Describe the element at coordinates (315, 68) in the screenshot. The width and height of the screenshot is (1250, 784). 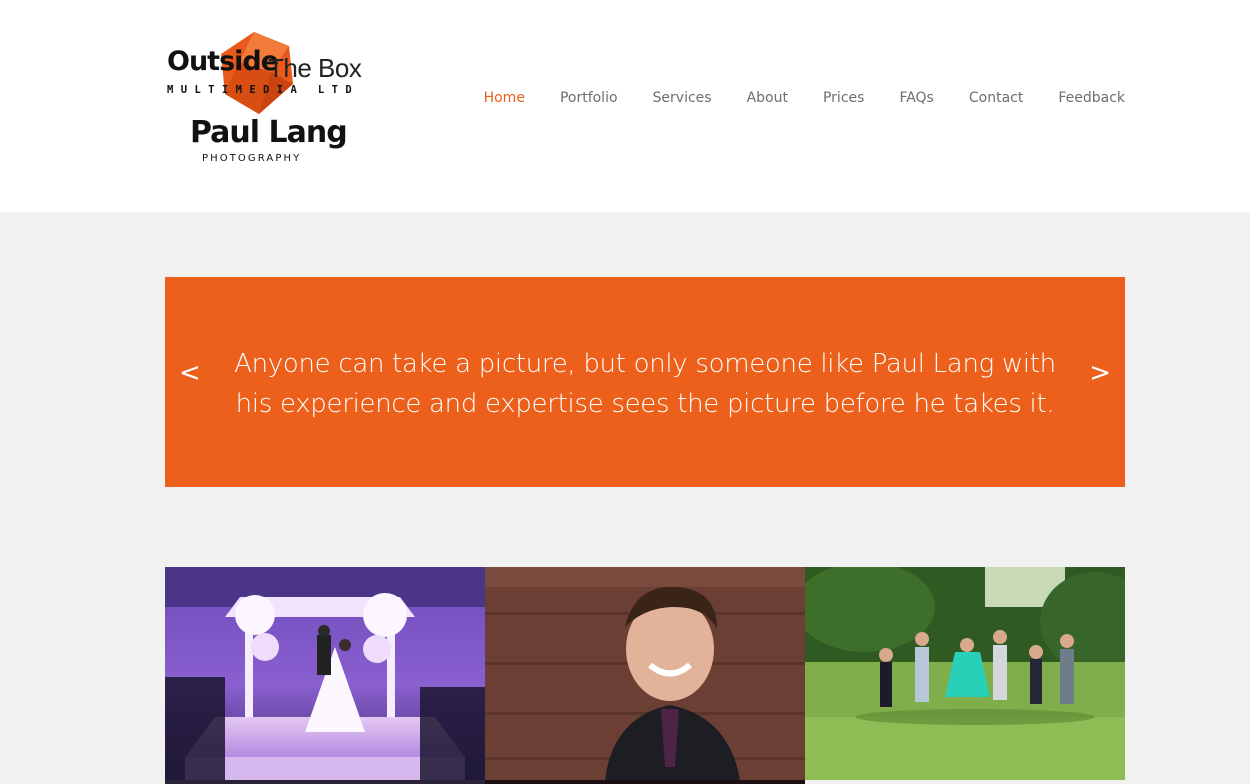
I see `logo-text-the-box: The Box` at that location.